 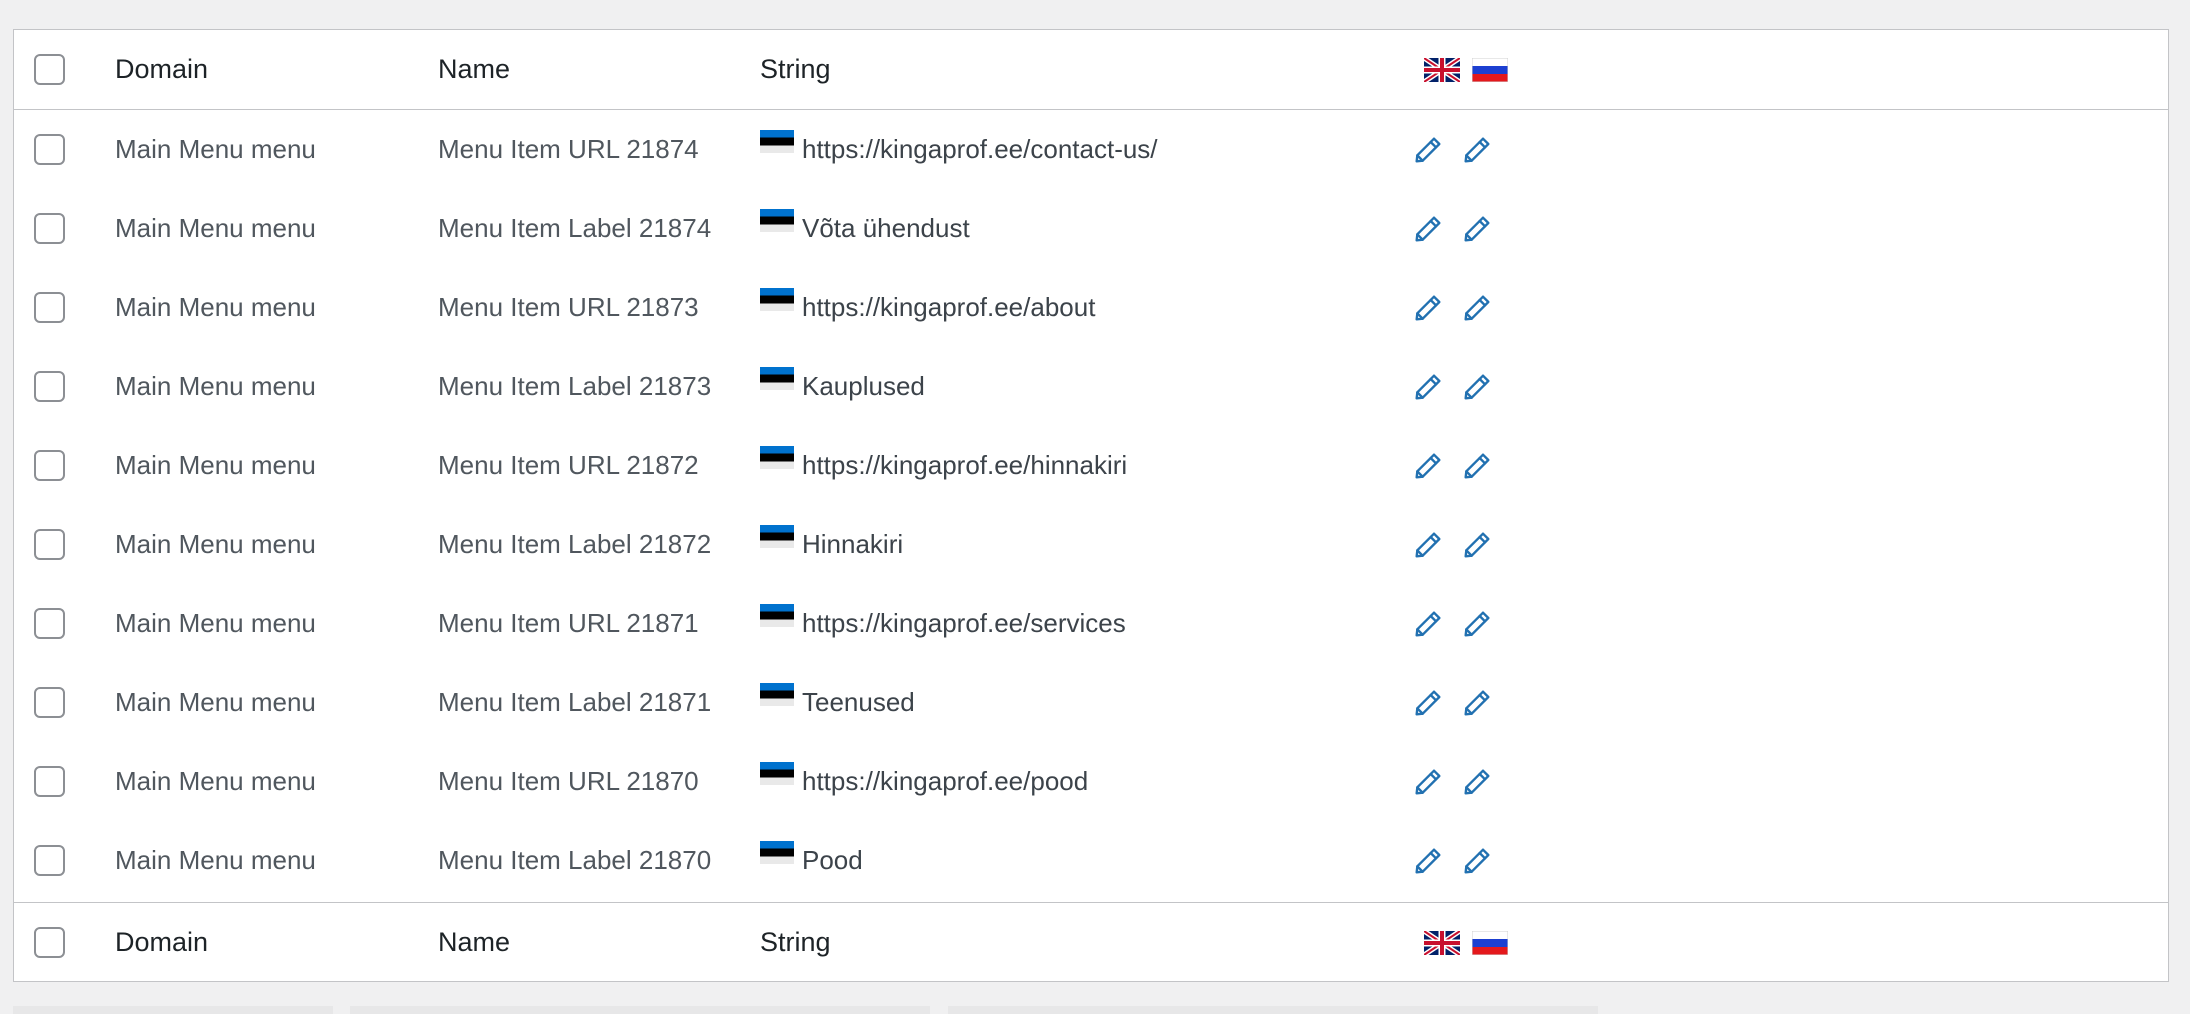 I want to click on row-string-text: https://kingaprof.ee/hinnakiri, so click(x=965, y=465).